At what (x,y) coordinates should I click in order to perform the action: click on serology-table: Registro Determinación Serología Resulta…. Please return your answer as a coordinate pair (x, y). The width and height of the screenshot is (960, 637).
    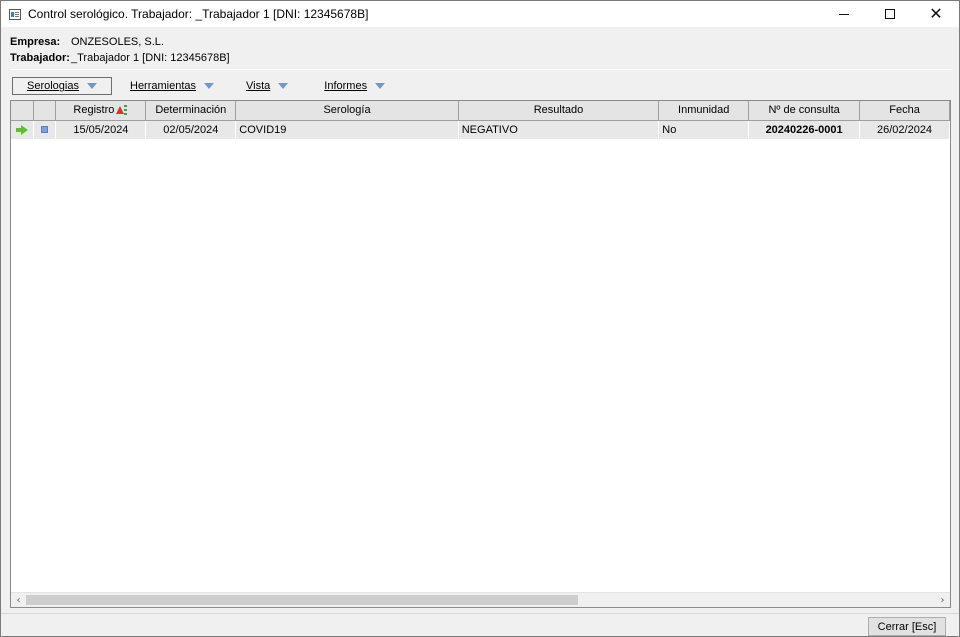
    Looking at the image, I should click on (480, 120).